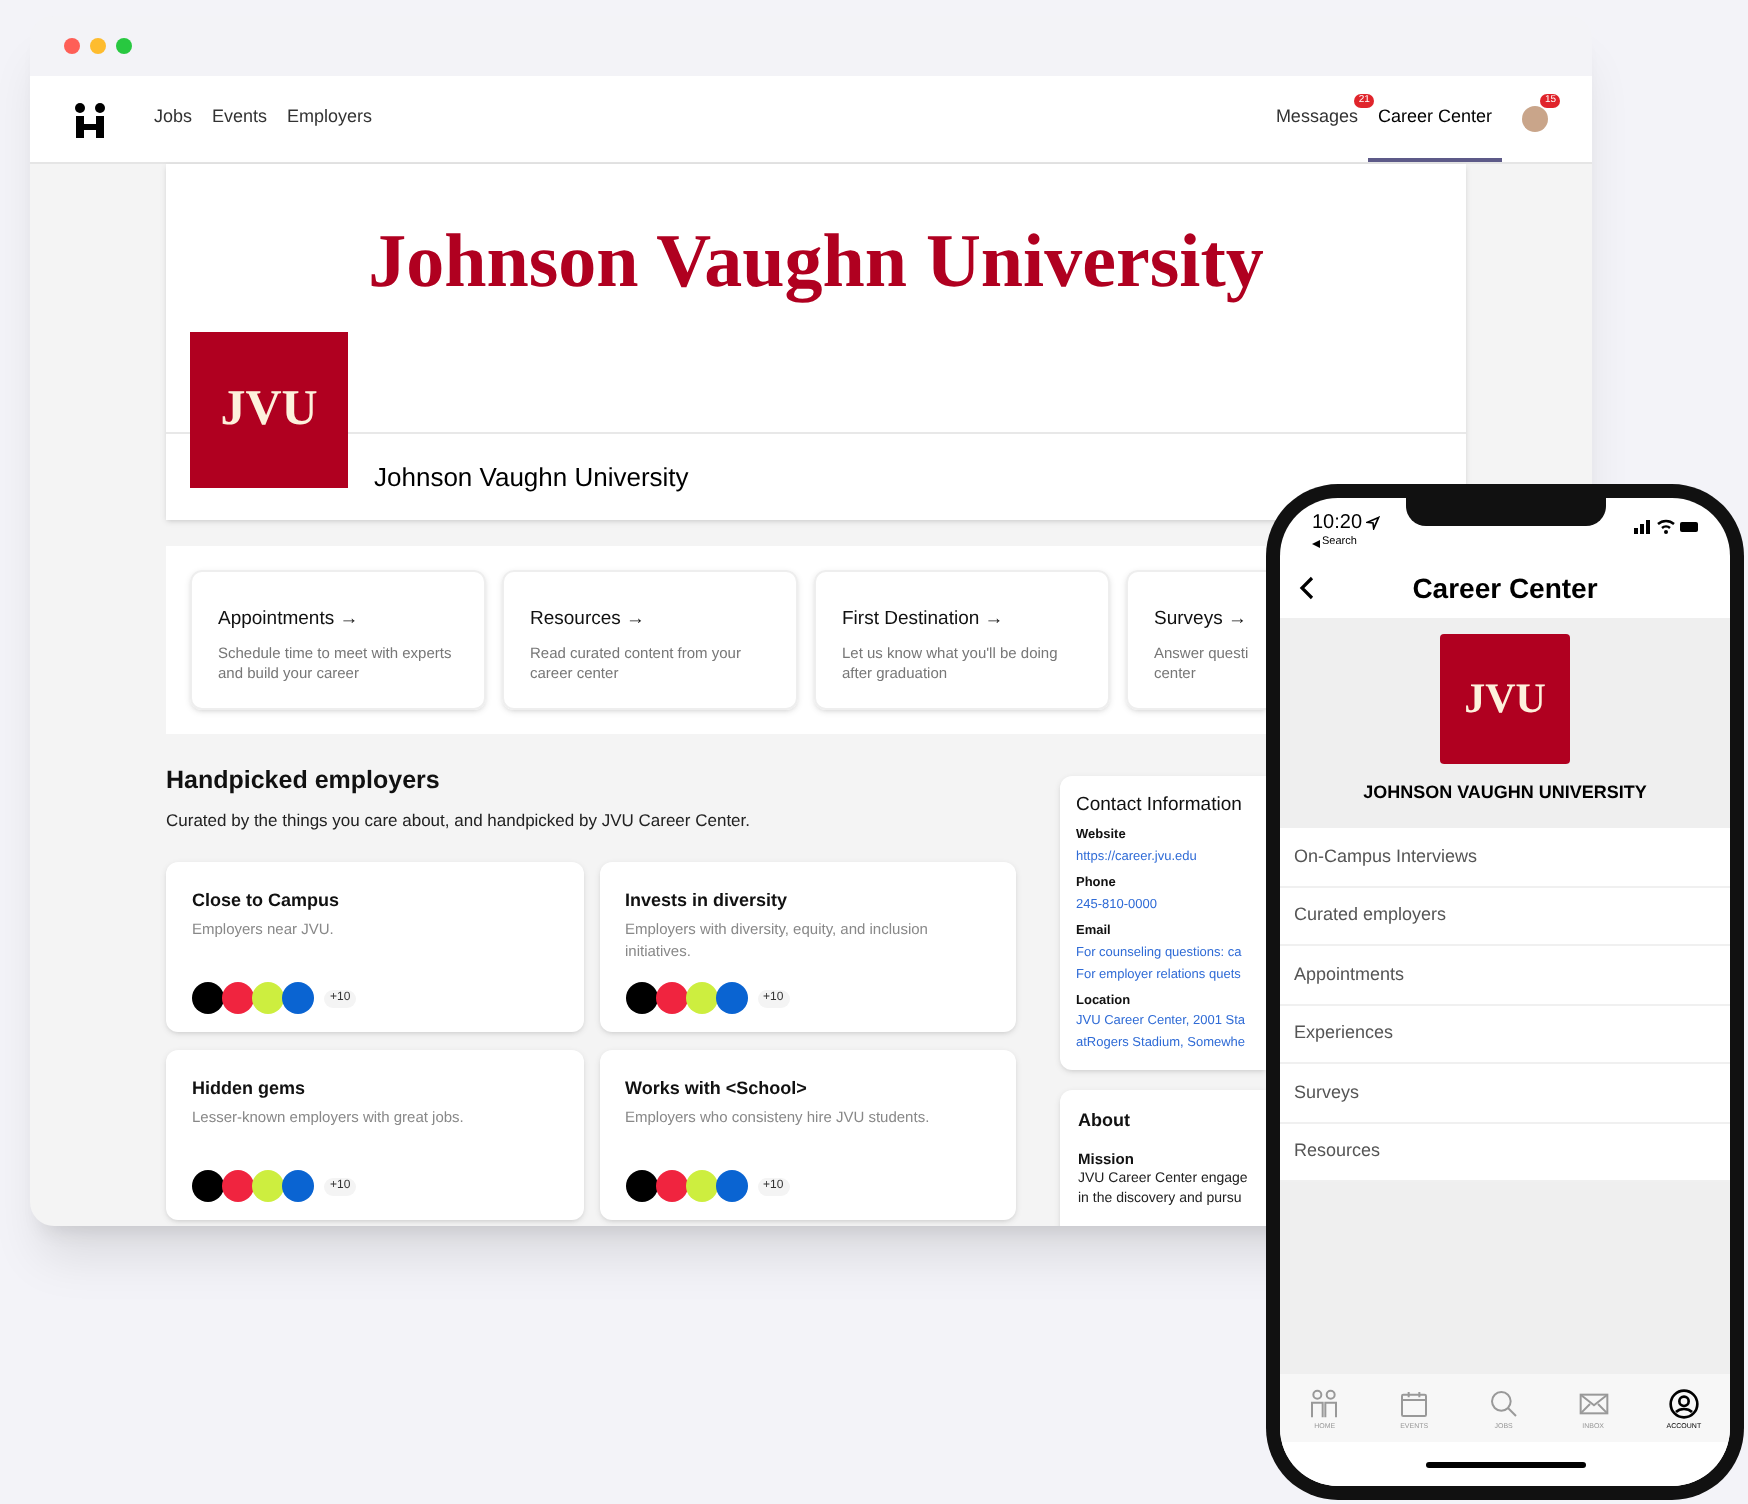  Describe the element at coordinates (531, 477) in the screenshot. I see `university-name: Johnson Vaughn University` at that location.